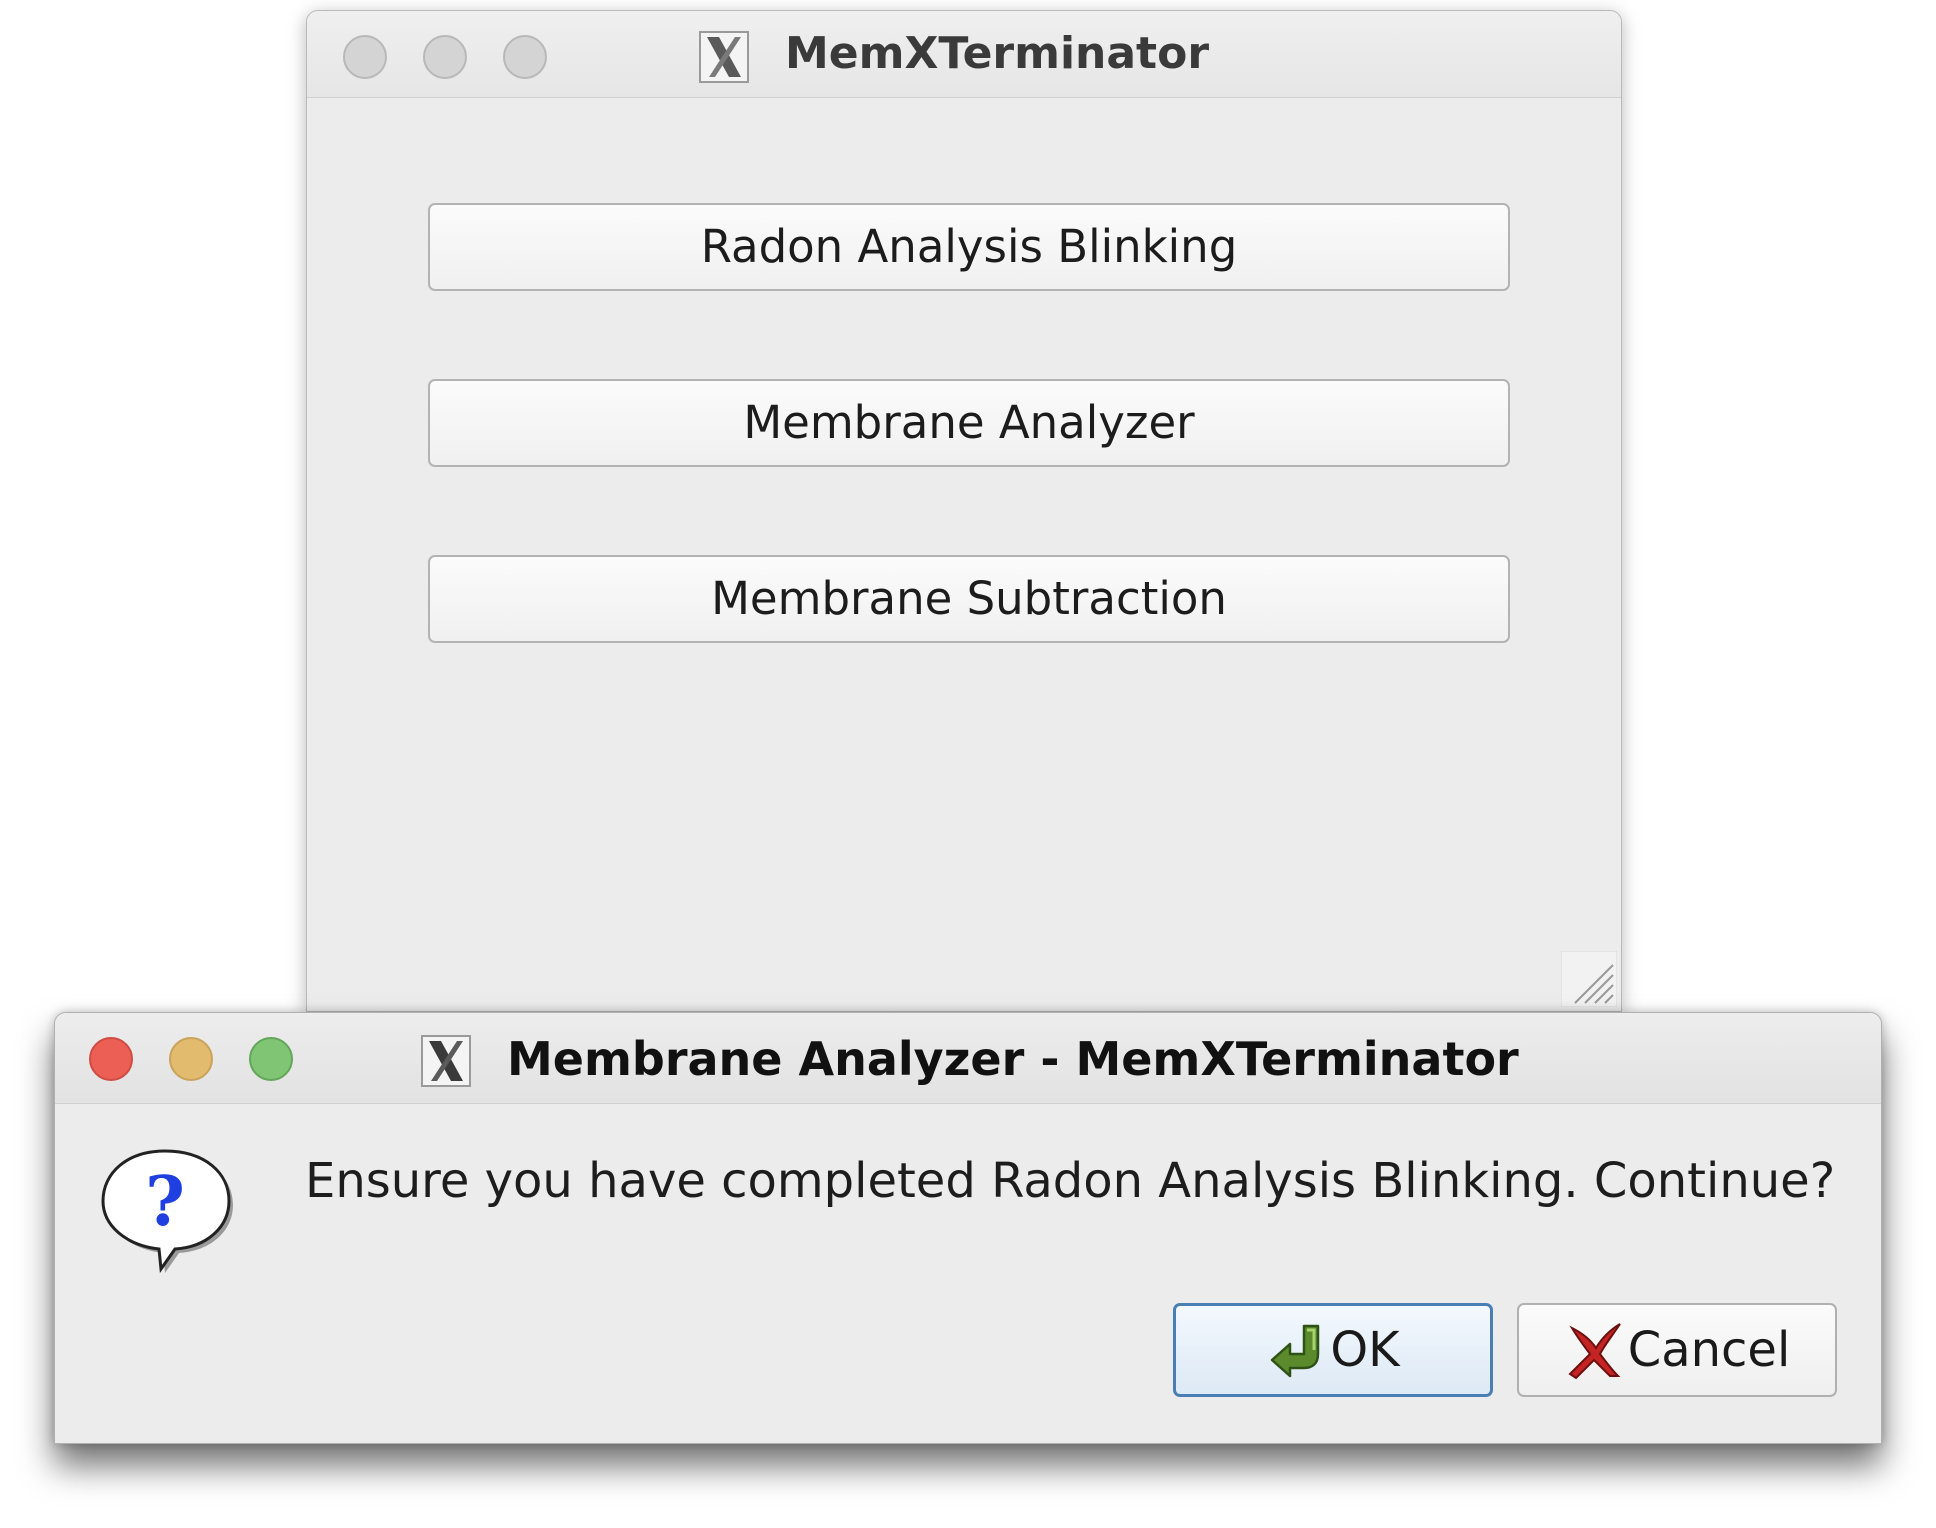  I want to click on zoom-button-inactive, so click(525, 57).